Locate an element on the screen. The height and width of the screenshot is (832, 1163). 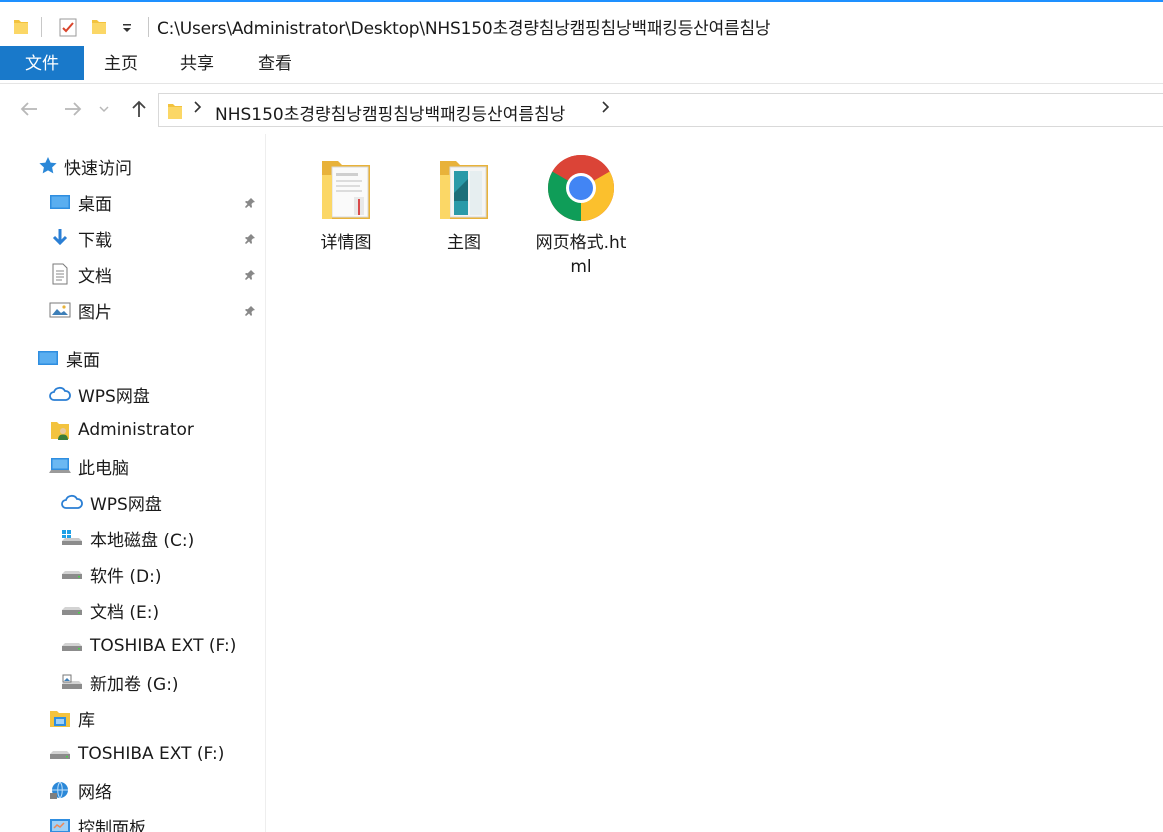
computer-icon is located at coordinates (60, 466).